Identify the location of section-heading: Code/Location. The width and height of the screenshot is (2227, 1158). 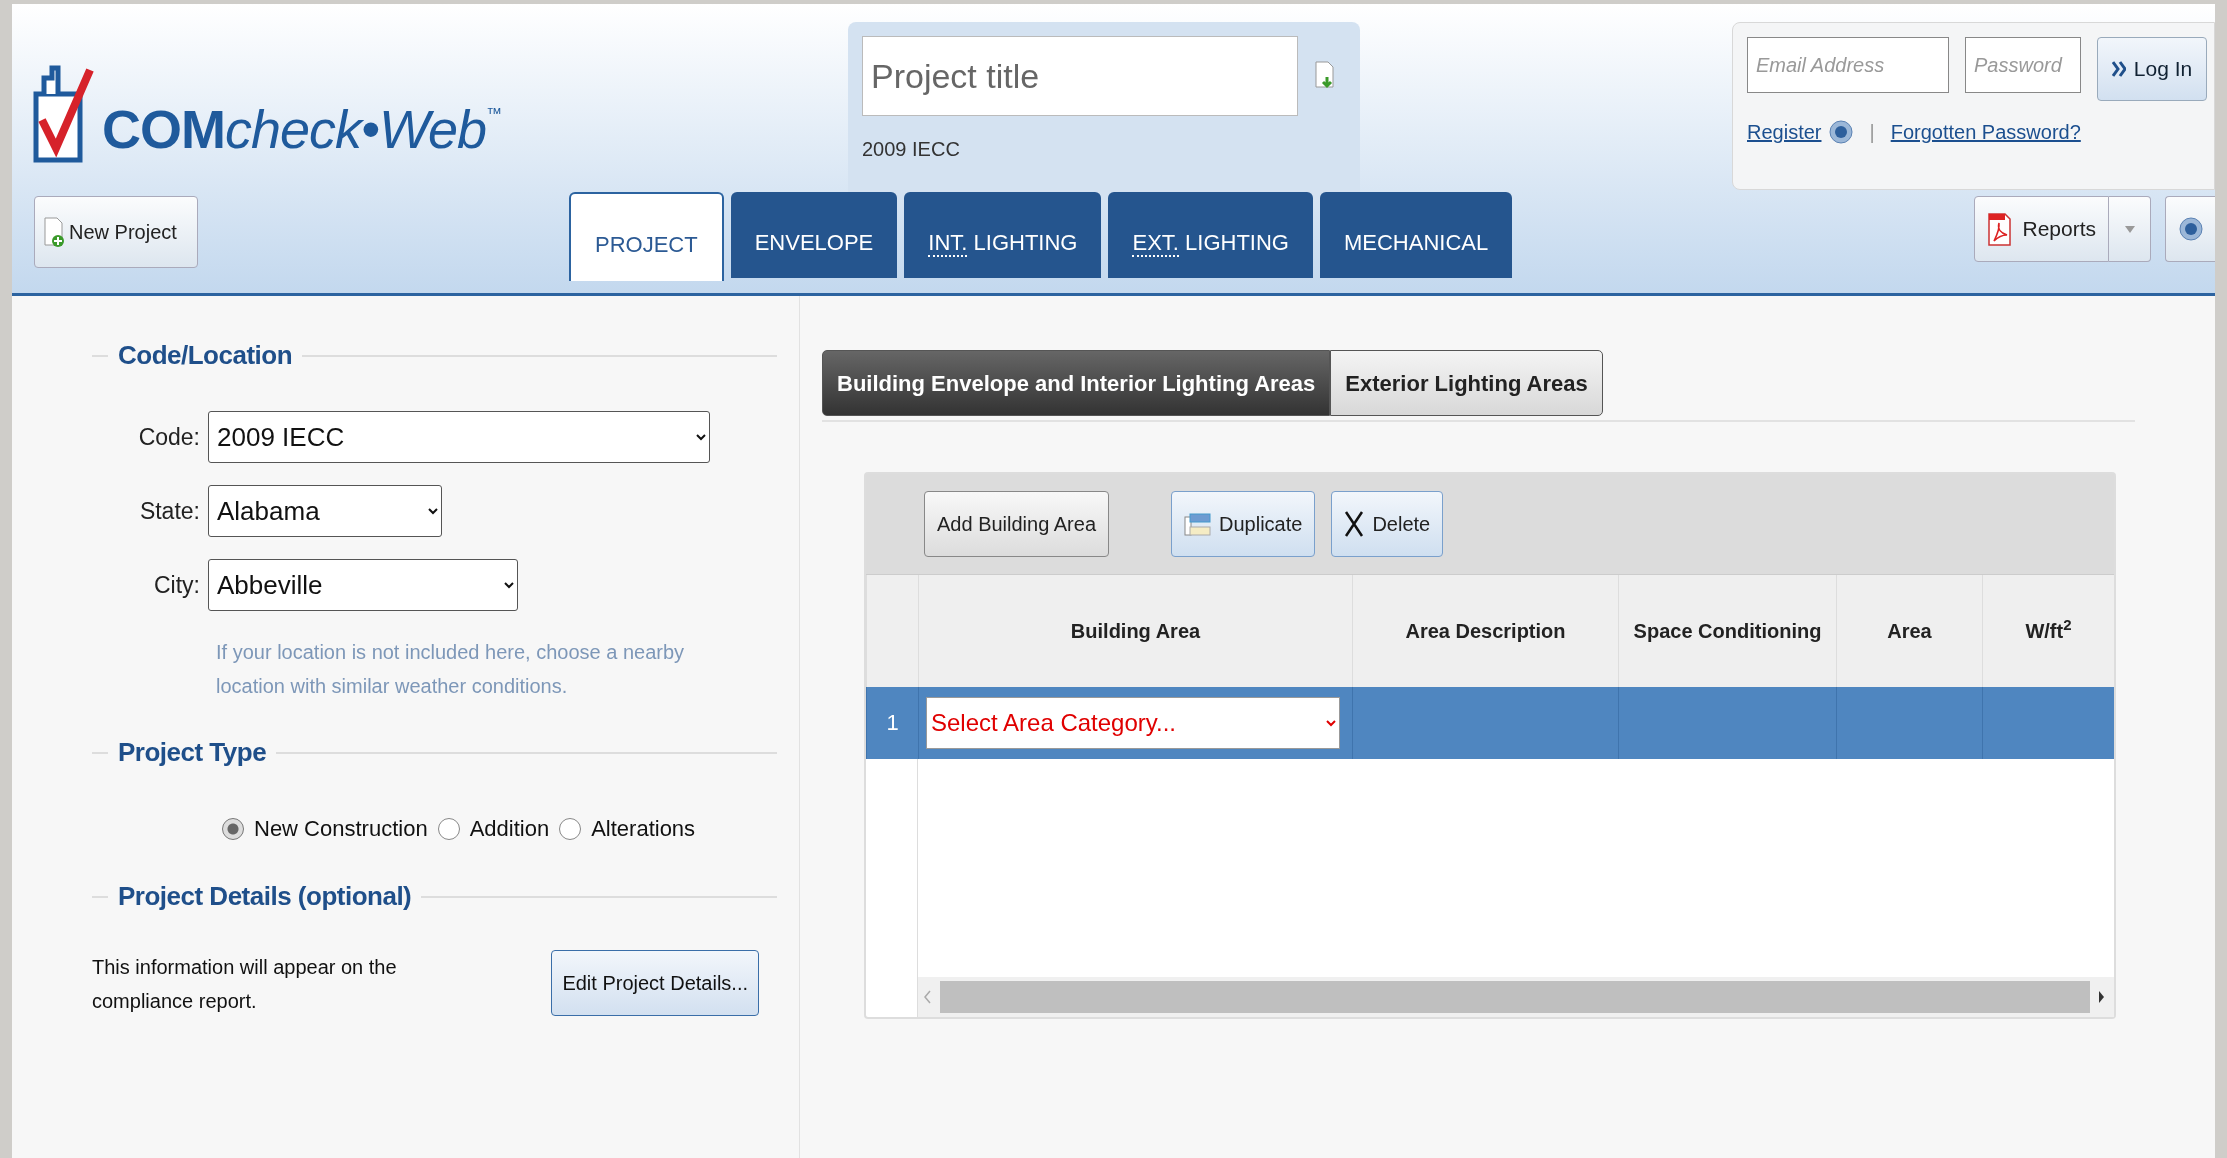
(205, 355).